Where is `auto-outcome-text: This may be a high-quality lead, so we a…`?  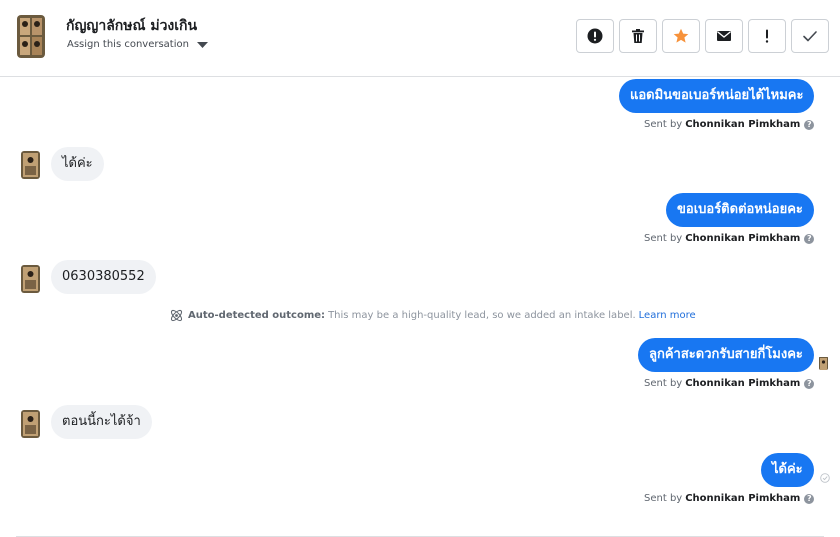
auto-outcome-text: This may be a high-quality lead, so we a… is located at coordinates (482, 315).